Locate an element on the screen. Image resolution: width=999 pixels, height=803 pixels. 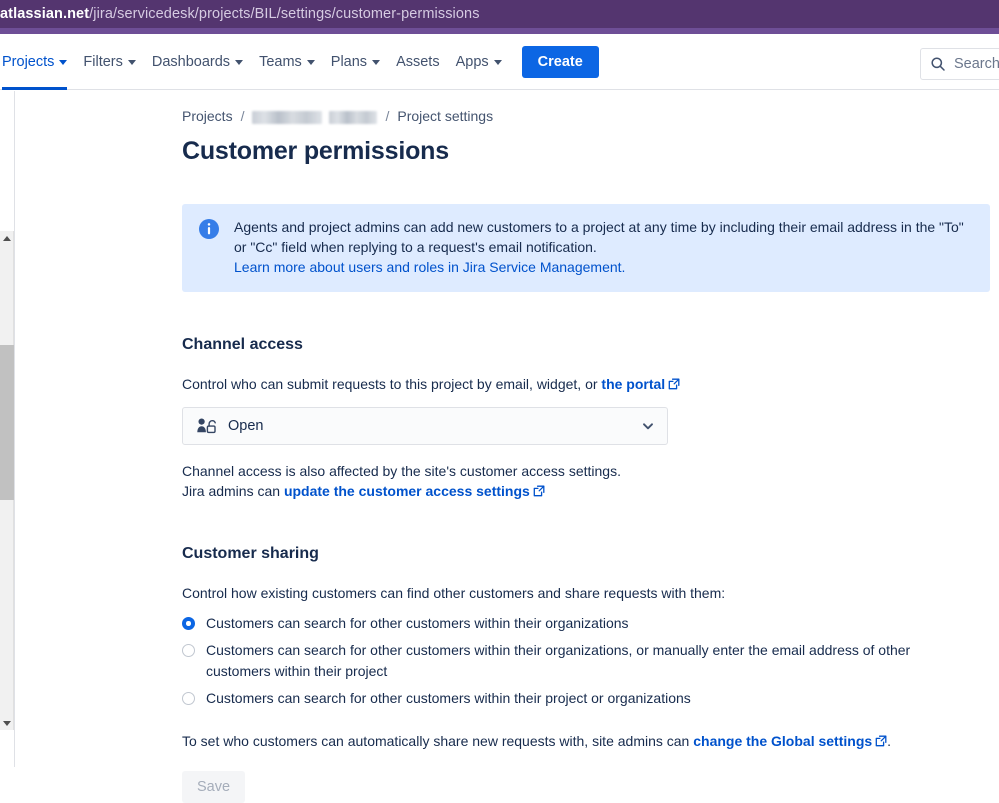
nav-label-assets: Assets is located at coordinates (418, 61).